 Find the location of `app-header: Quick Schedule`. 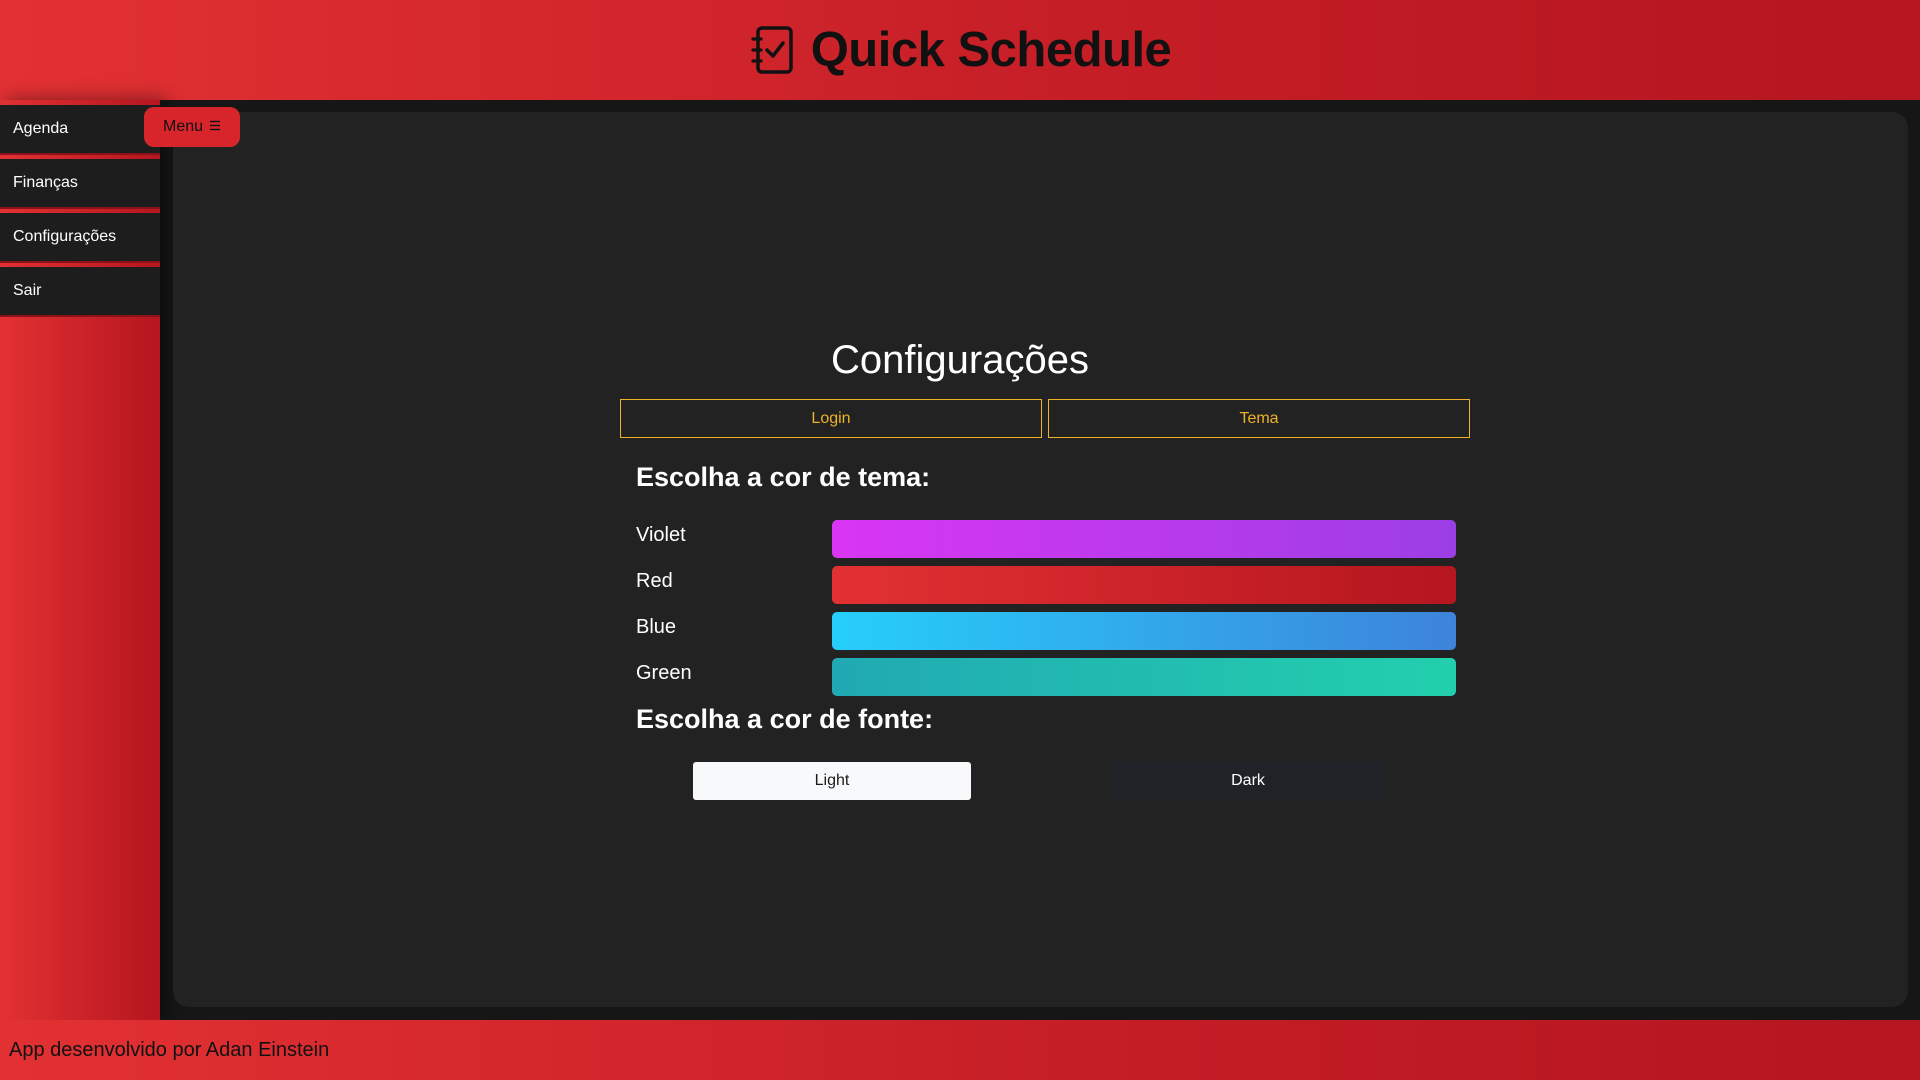

app-header: Quick Schedule is located at coordinates (960, 50).